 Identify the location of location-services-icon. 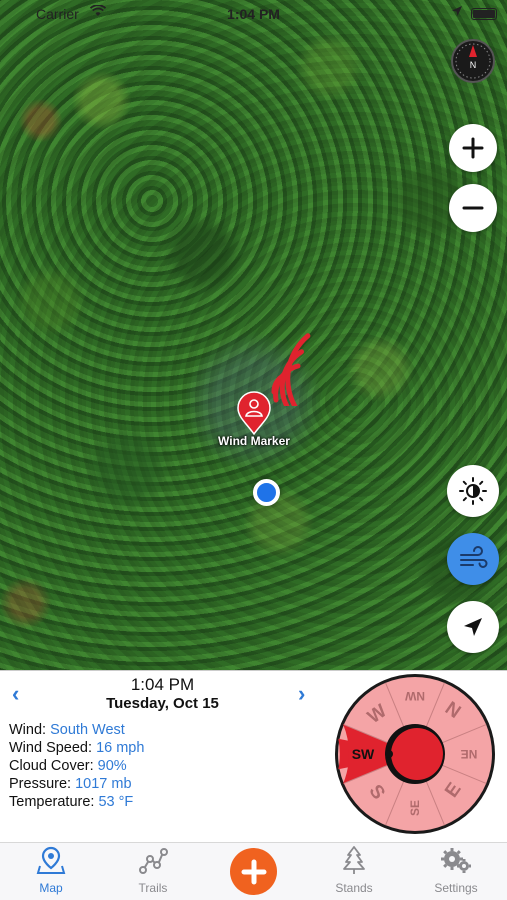
(457, 12).